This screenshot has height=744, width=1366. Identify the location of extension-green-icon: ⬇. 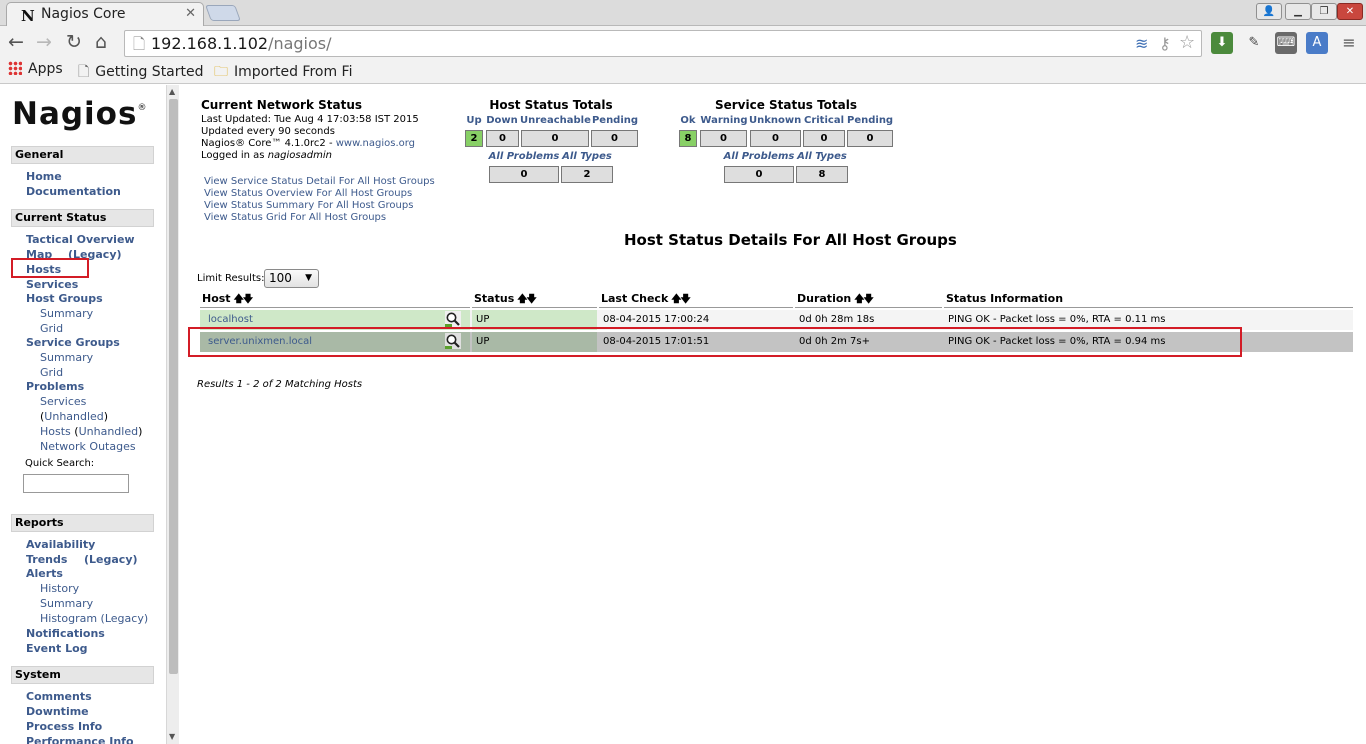
(1222, 43).